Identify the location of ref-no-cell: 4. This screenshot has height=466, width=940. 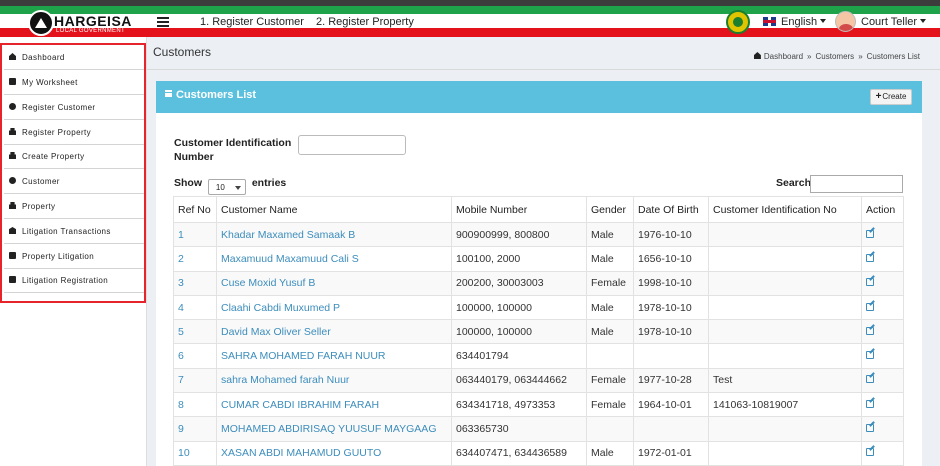
(195, 307).